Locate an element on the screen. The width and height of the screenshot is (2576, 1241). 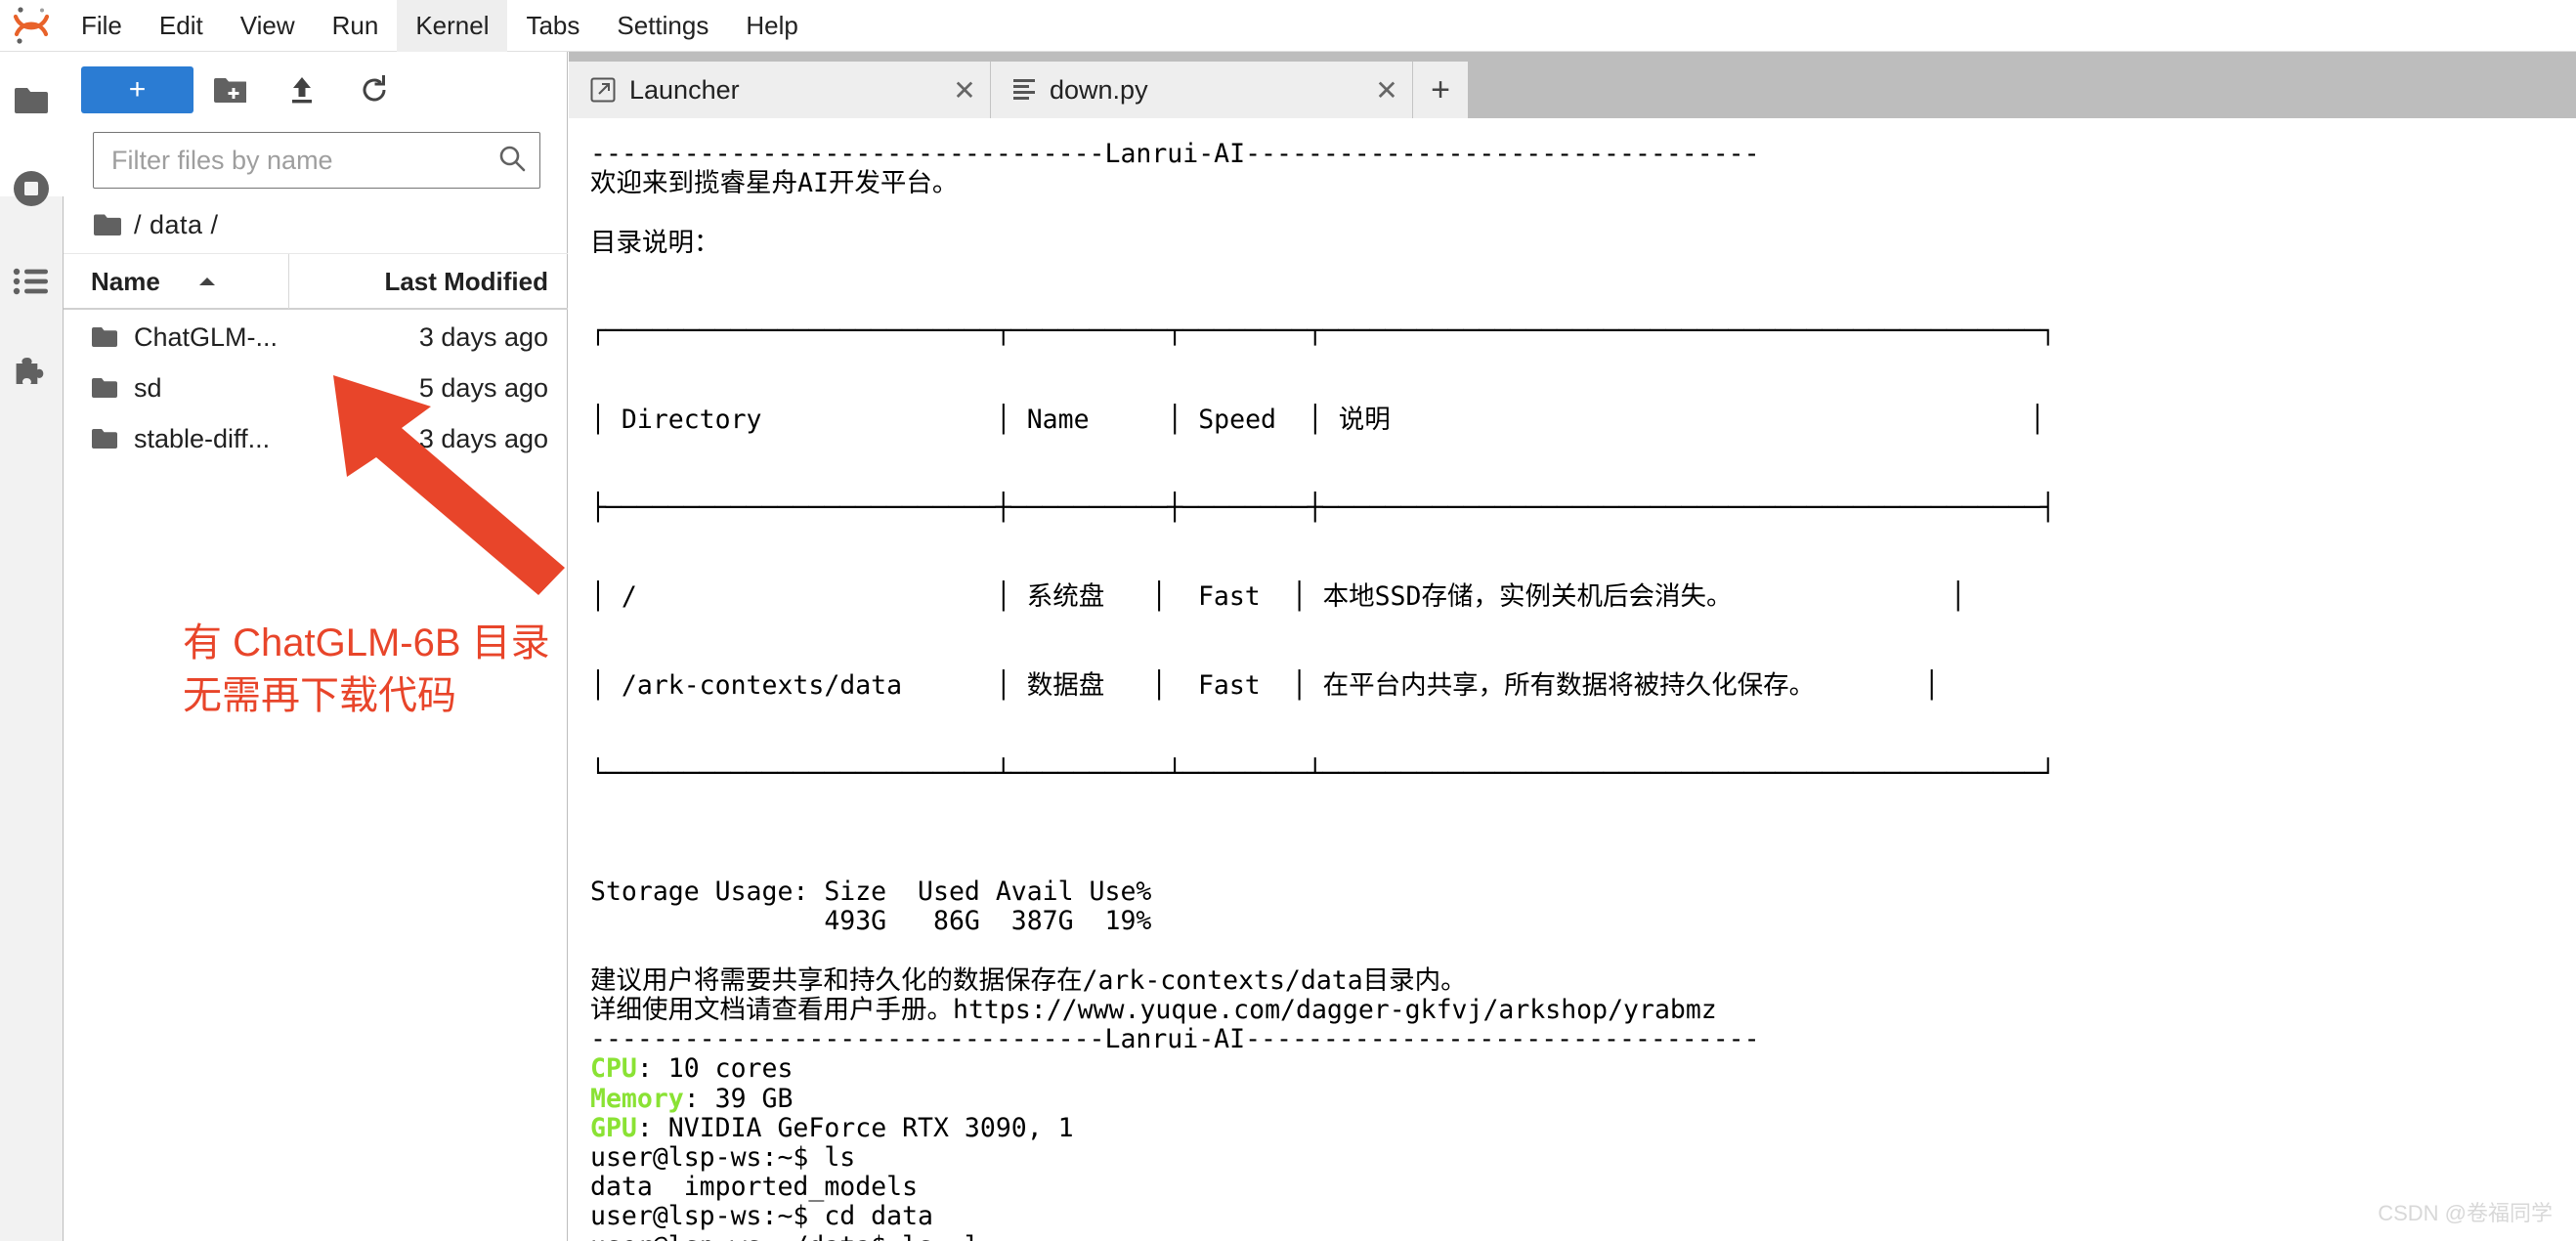
tab-bar: Launcher ✕ down.py ✕ + is located at coordinates (1572, 115).